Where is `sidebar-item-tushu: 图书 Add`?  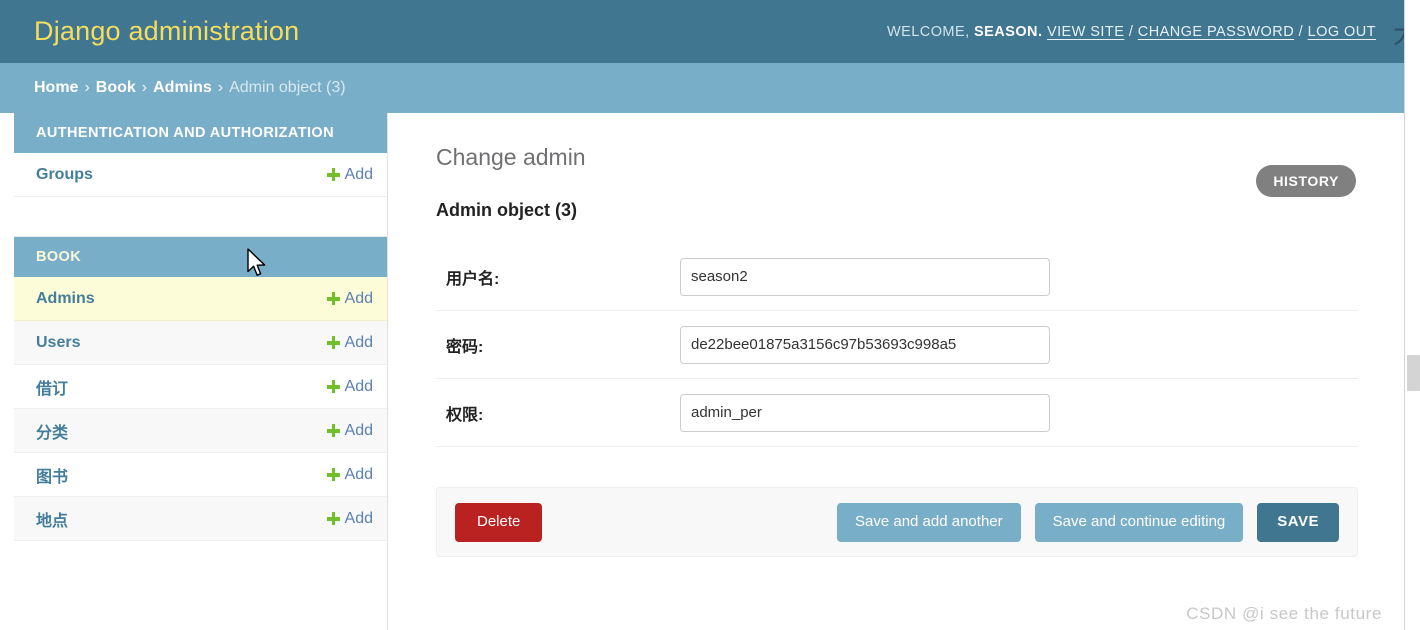
sidebar-item-tushu: 图书 Add is located at coordinates (200, 475).